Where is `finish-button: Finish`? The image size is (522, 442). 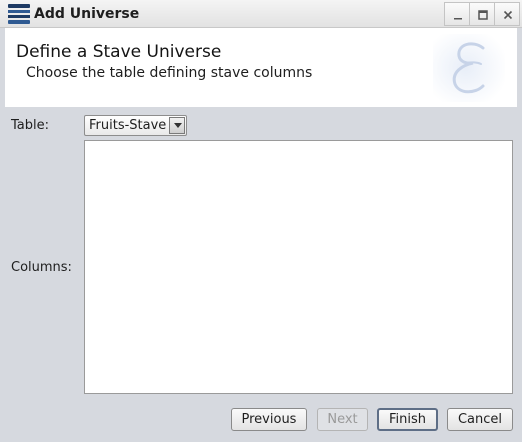
finish-button: Finish is located at coordinates (407, 419).